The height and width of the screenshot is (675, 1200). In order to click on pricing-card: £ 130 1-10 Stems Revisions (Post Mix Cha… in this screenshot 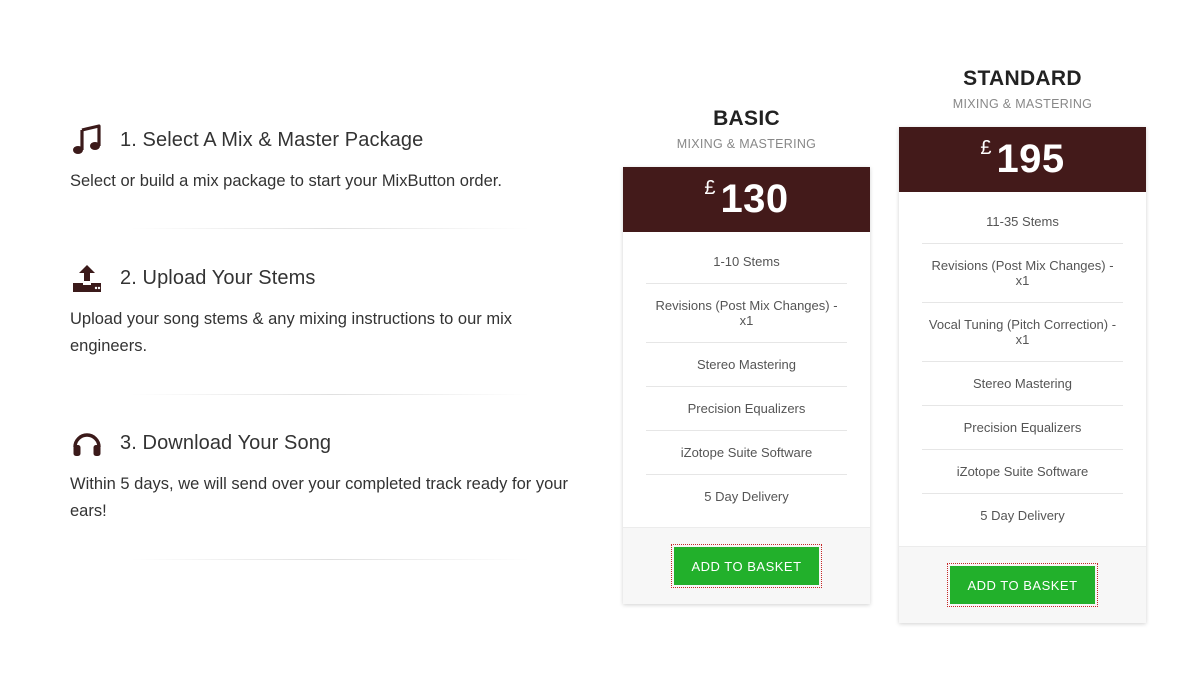, I will do `click(746, 385)`.